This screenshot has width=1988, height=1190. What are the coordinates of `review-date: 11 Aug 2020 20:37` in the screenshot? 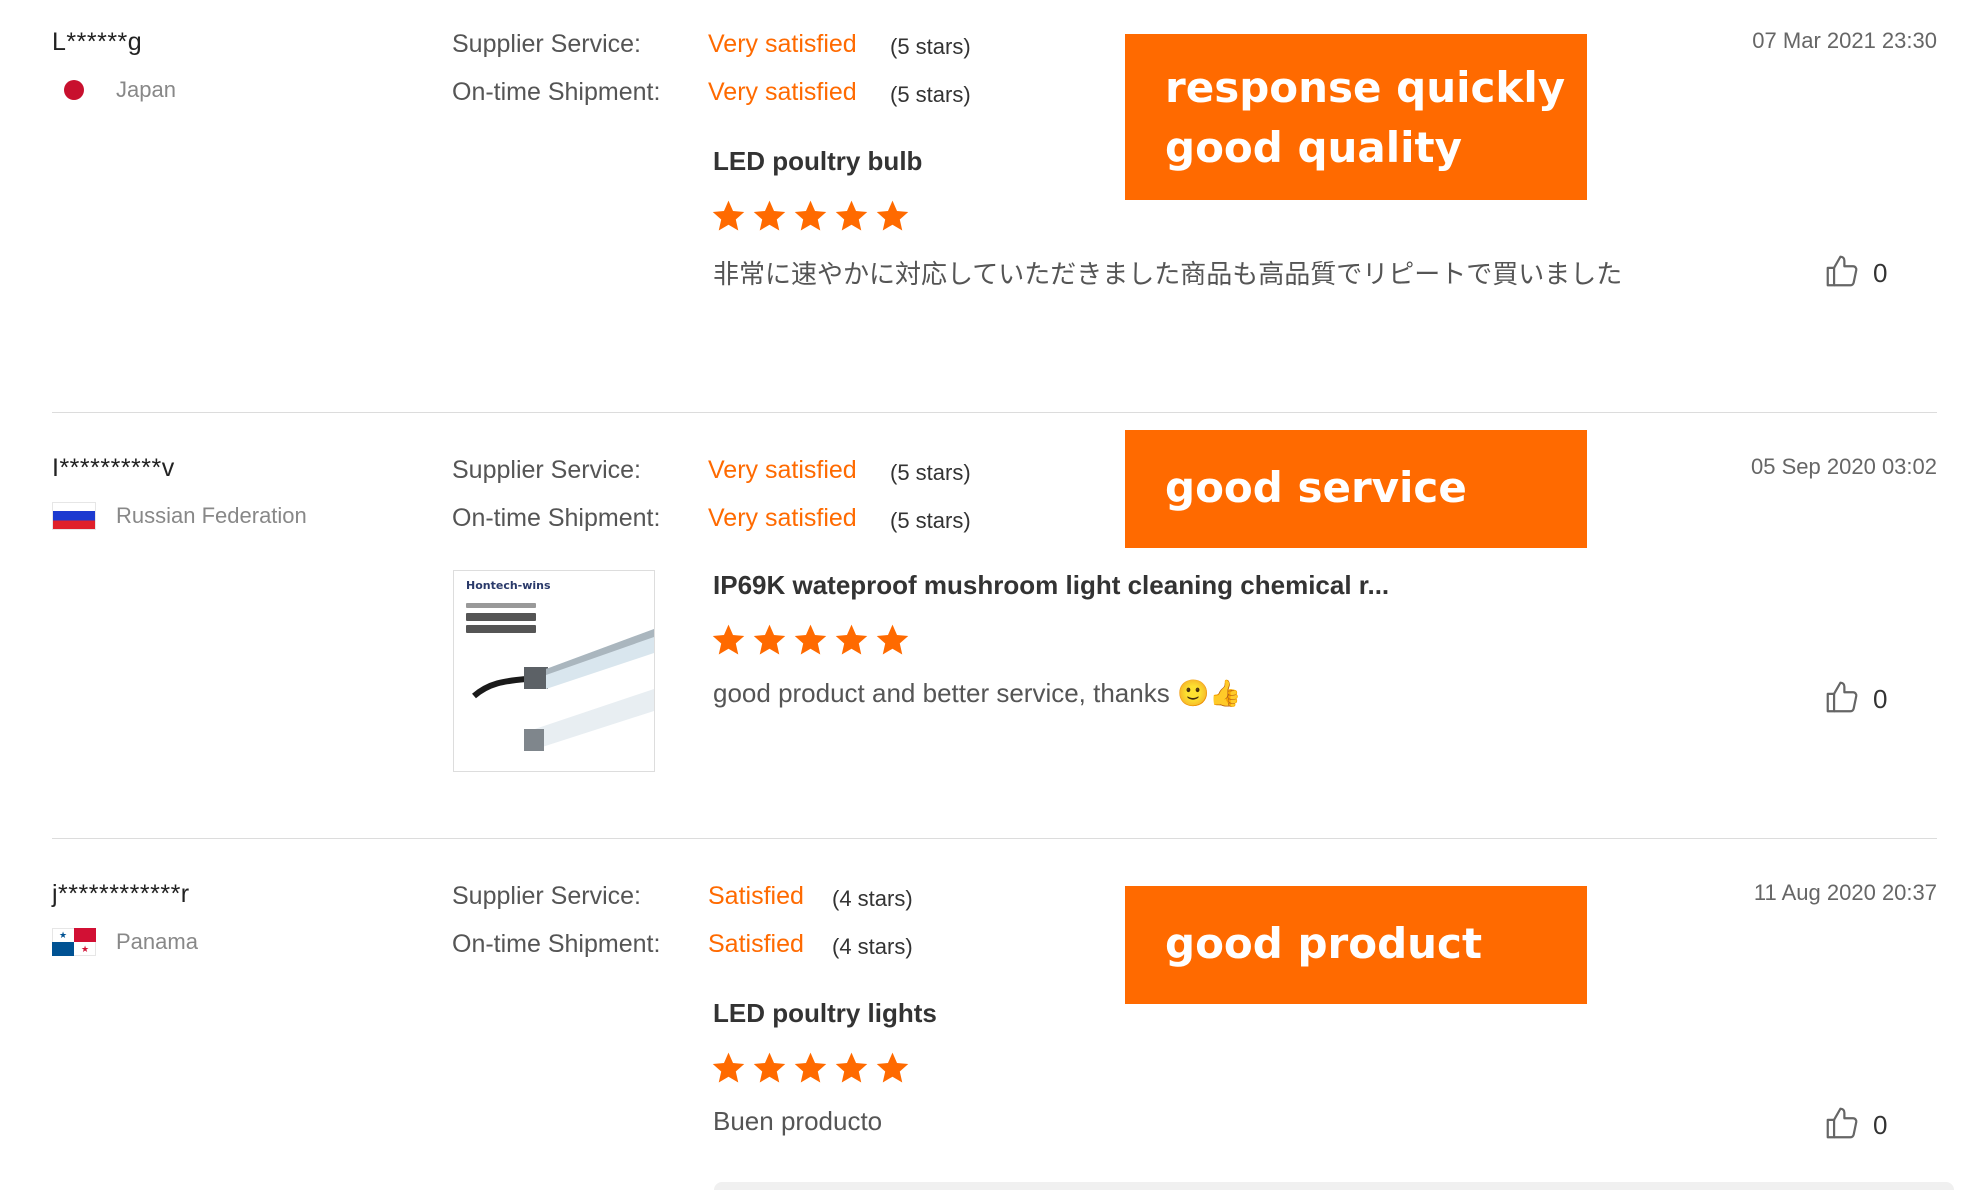 It's located at (1845, 892).